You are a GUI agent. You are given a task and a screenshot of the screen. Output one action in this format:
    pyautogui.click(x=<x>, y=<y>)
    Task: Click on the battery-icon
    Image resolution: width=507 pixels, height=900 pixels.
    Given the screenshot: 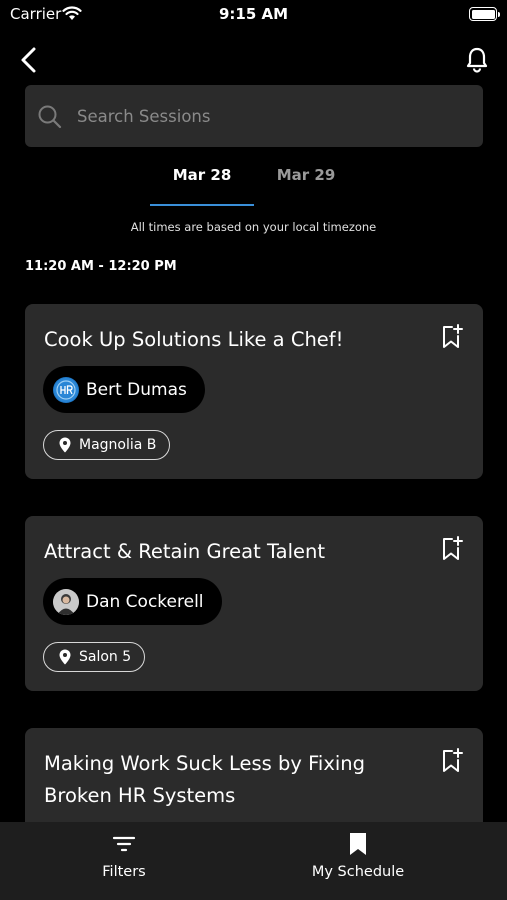 What is the action you would take?
    pyautogui.click(x=484, y=14)
    